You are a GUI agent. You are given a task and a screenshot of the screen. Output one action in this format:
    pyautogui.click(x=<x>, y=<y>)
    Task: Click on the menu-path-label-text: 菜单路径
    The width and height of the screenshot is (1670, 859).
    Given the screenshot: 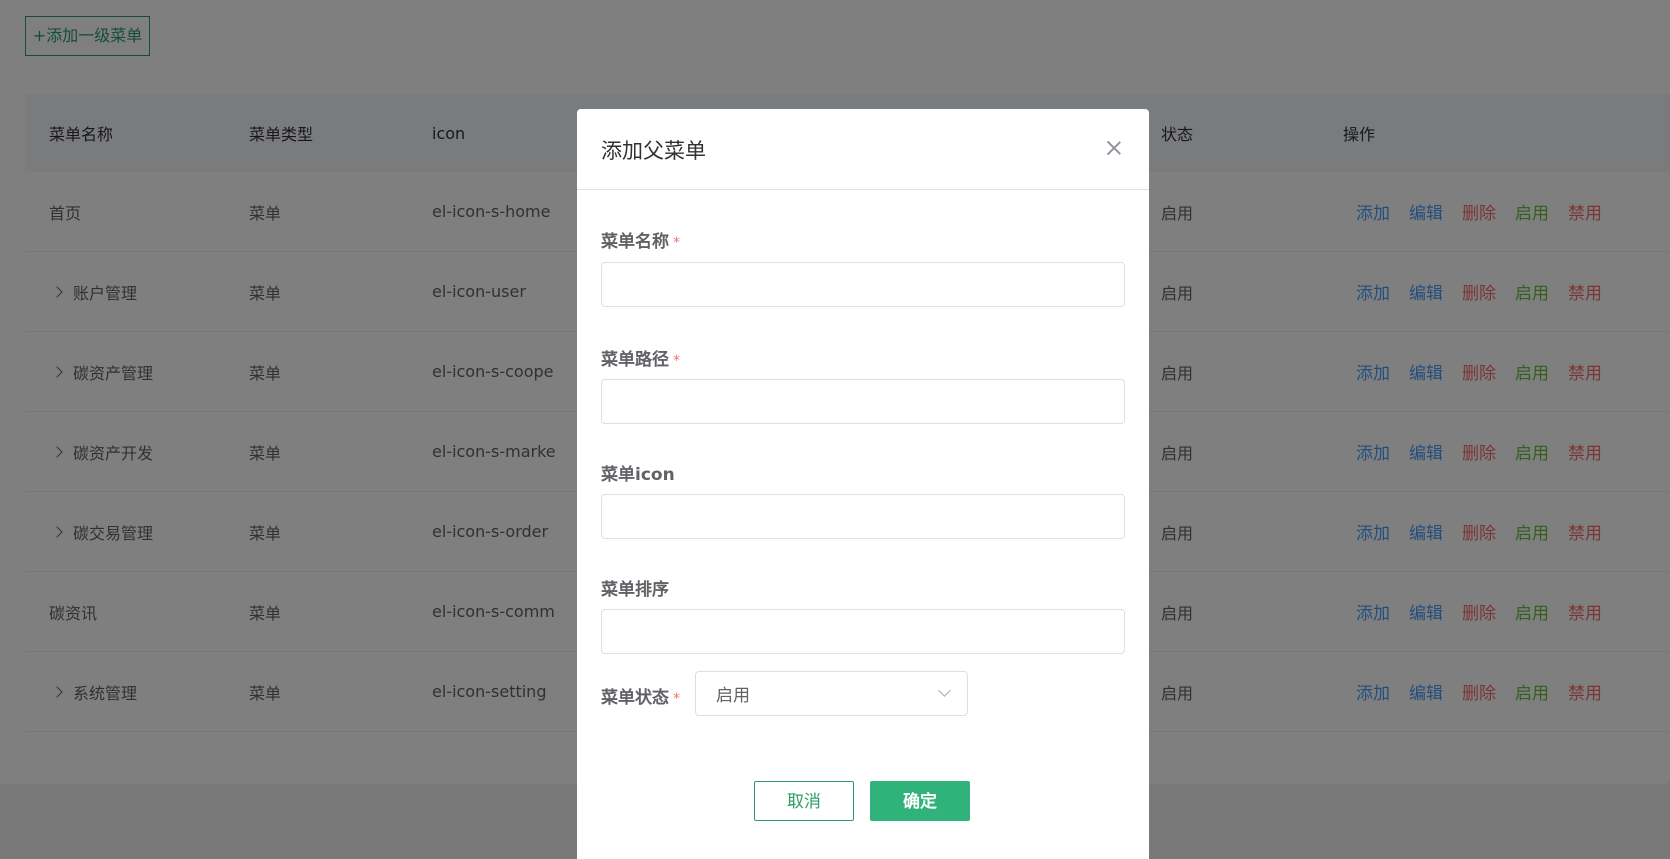 What is the action you would take?
    pyautogui.click(x=635, y=360)
    